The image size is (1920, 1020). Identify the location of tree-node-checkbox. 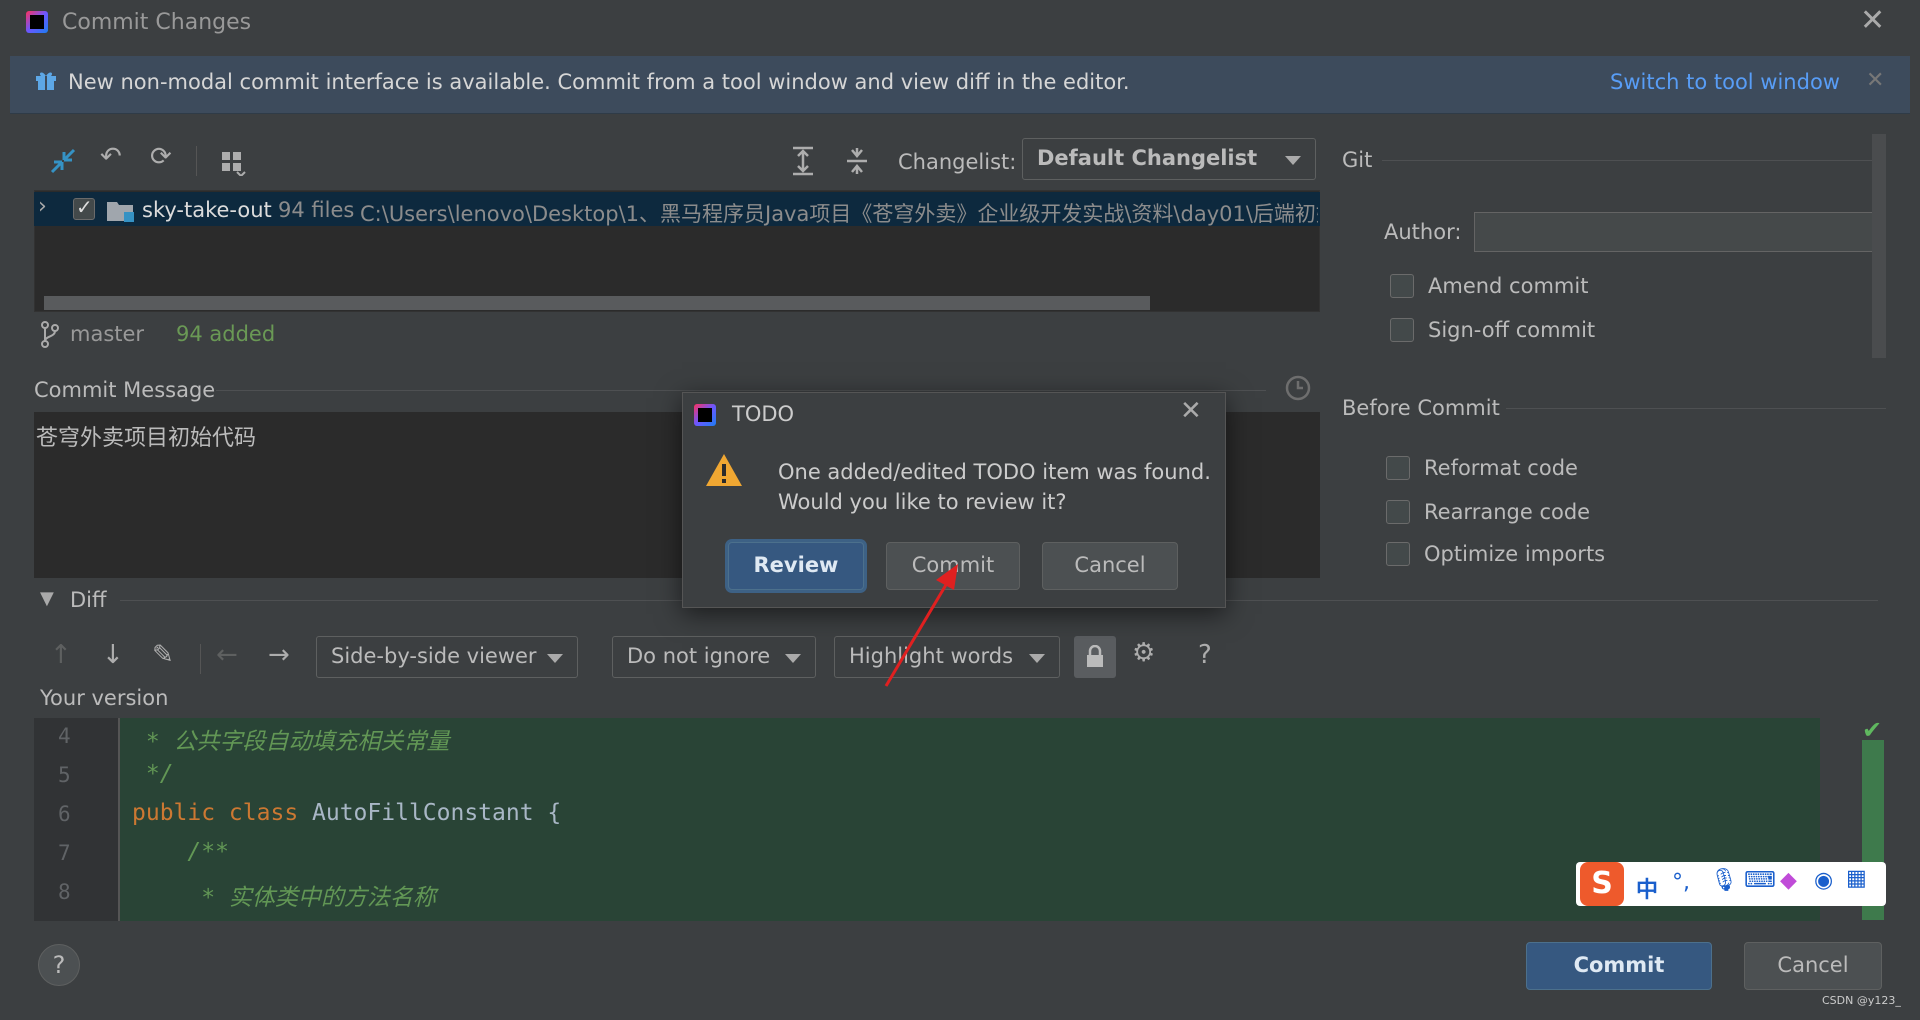
(84, 207).